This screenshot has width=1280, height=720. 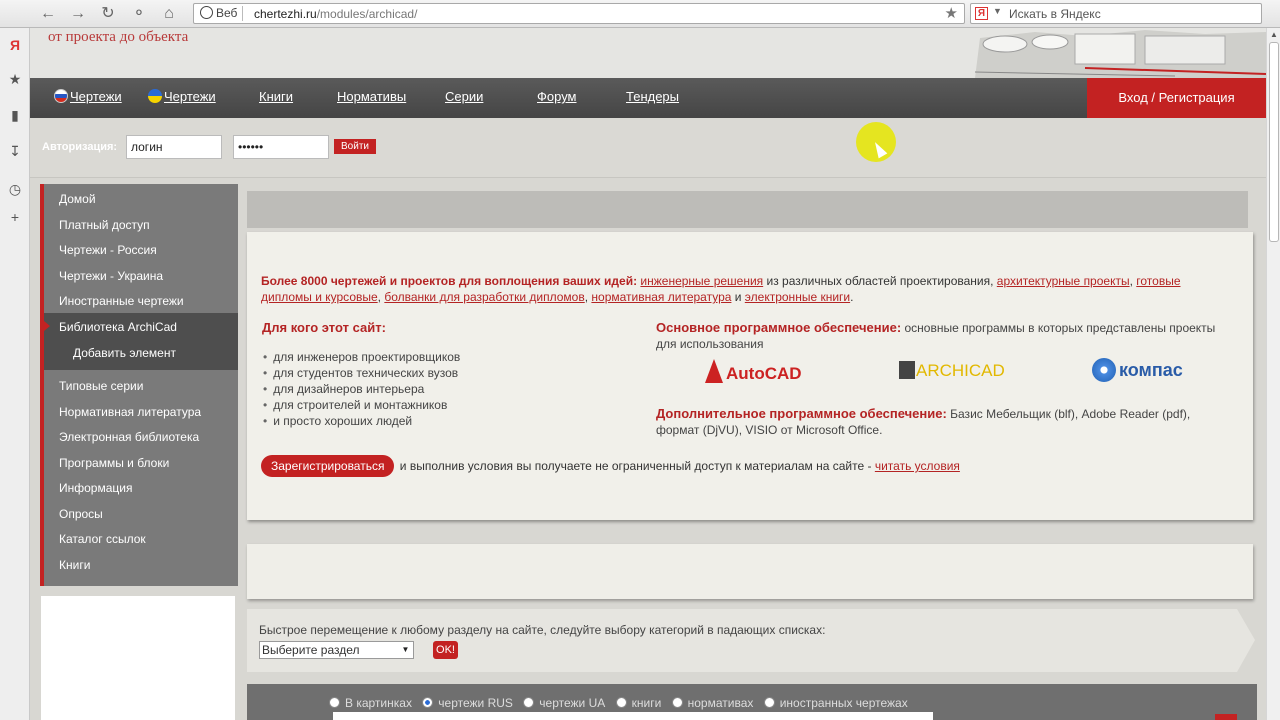 I want to click on menu-item-archicad-library: Библиотека ArchiCad, so click(x=118, y=327).